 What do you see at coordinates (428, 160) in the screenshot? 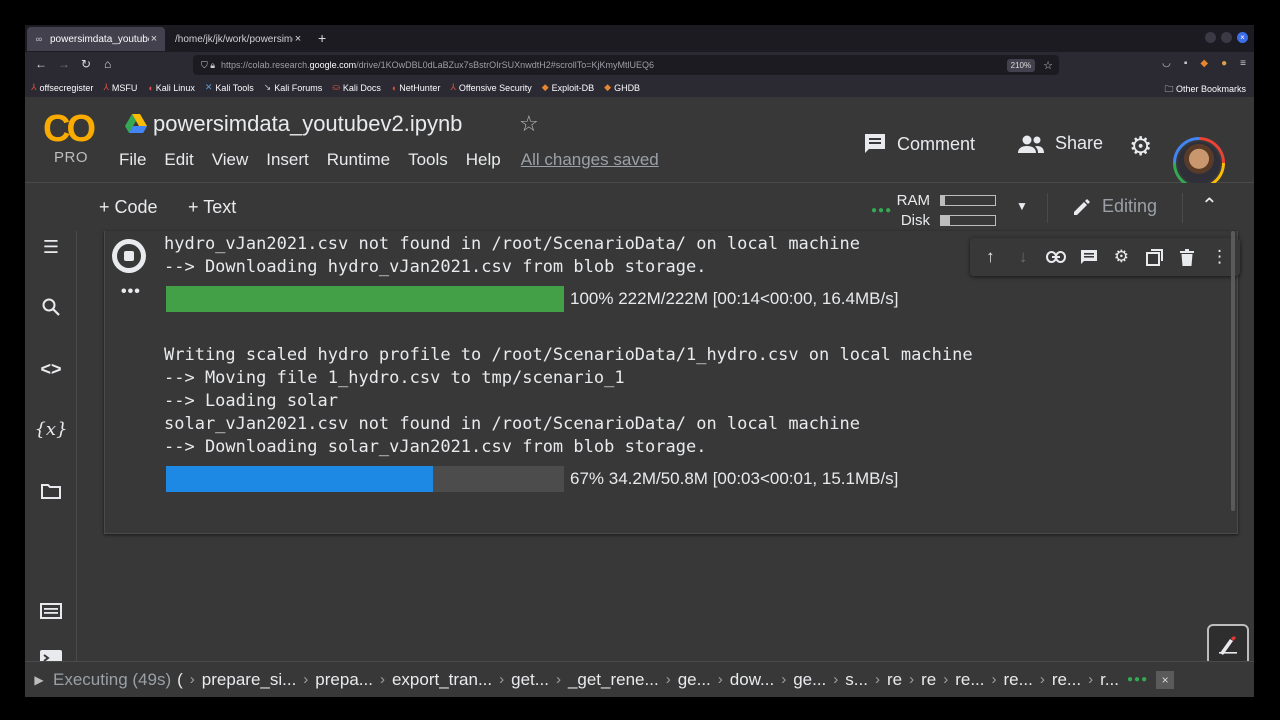
I see `menu-tools: Tools` at bounding box center [428, 160].